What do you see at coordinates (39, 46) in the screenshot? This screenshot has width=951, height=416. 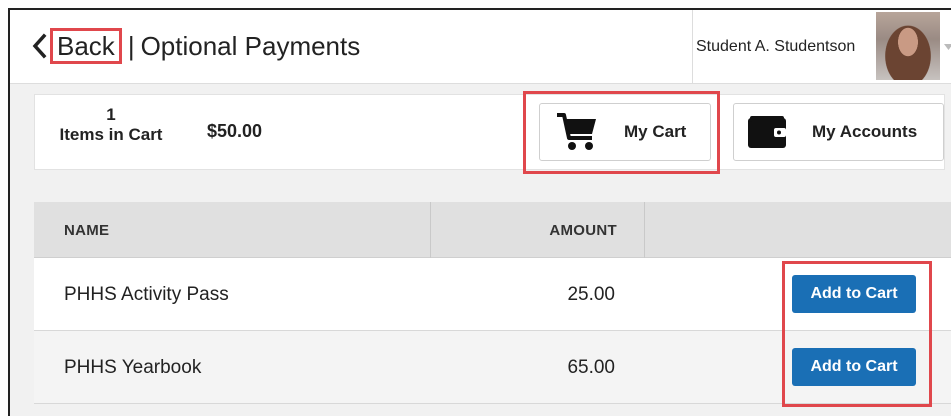 I see `chevron-left-icon` at bounding box center [39, 46].